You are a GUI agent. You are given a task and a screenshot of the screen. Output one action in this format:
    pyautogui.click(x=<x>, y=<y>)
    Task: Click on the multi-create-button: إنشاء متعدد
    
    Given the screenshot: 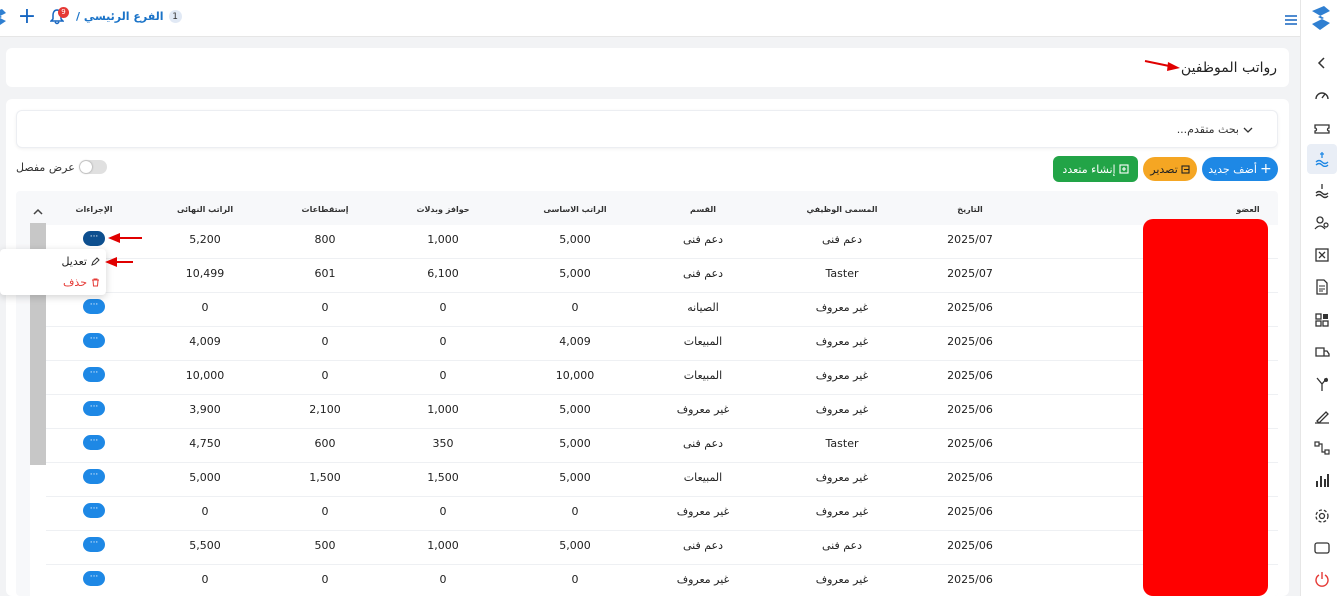 What is the action you would take?
    pyautogui.click(x=1095, y=169)
    